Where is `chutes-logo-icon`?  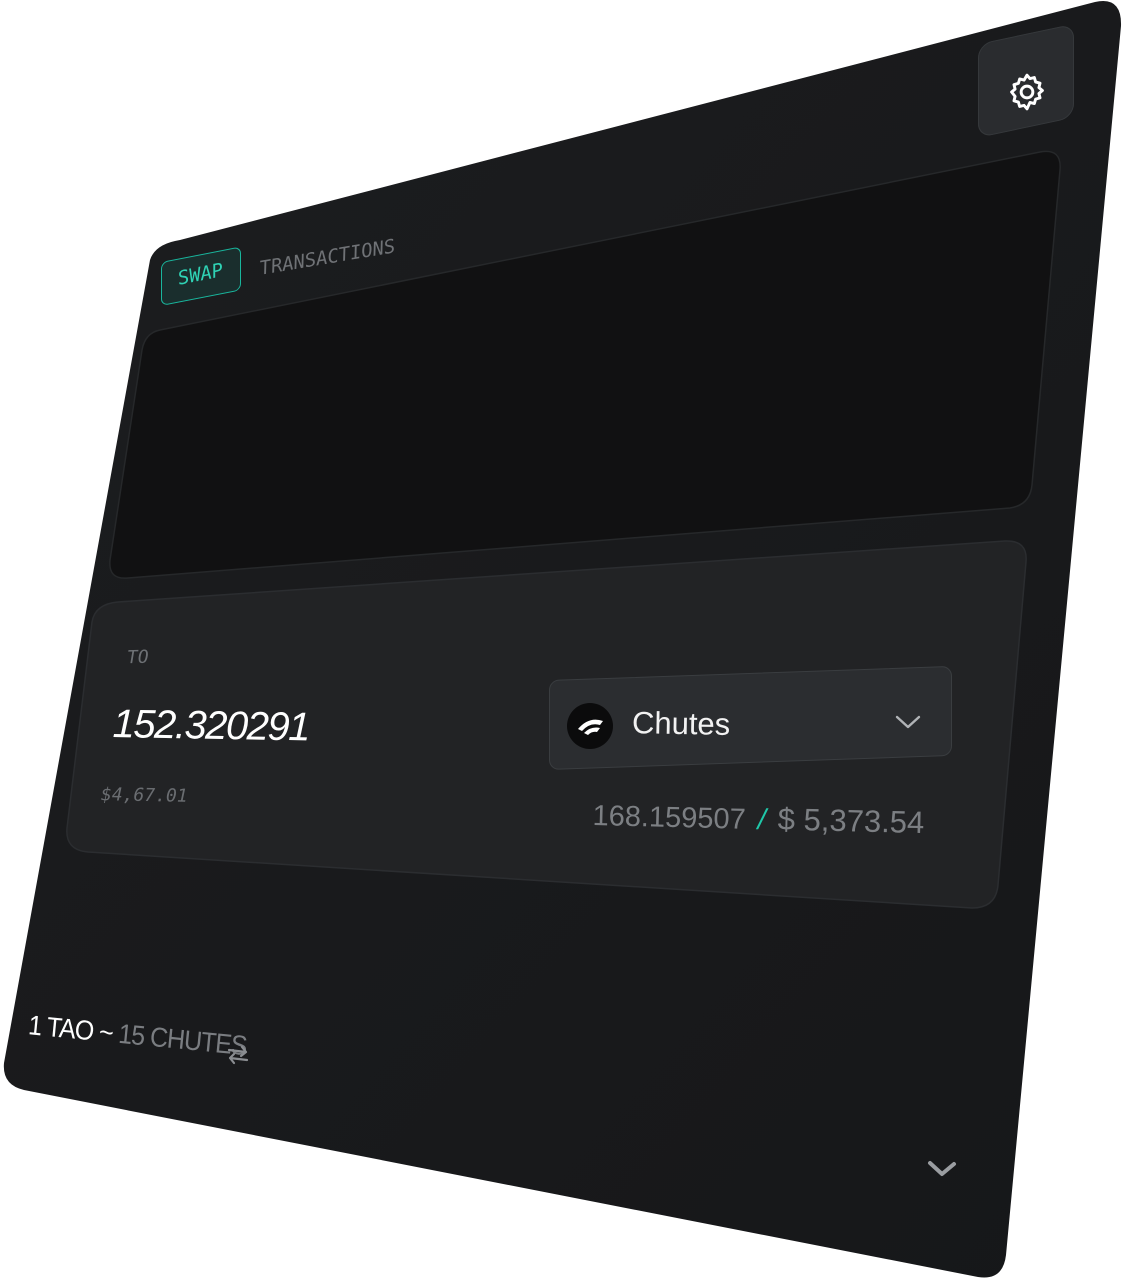 chutes-logo-icon is located at coordinates (590, 726).